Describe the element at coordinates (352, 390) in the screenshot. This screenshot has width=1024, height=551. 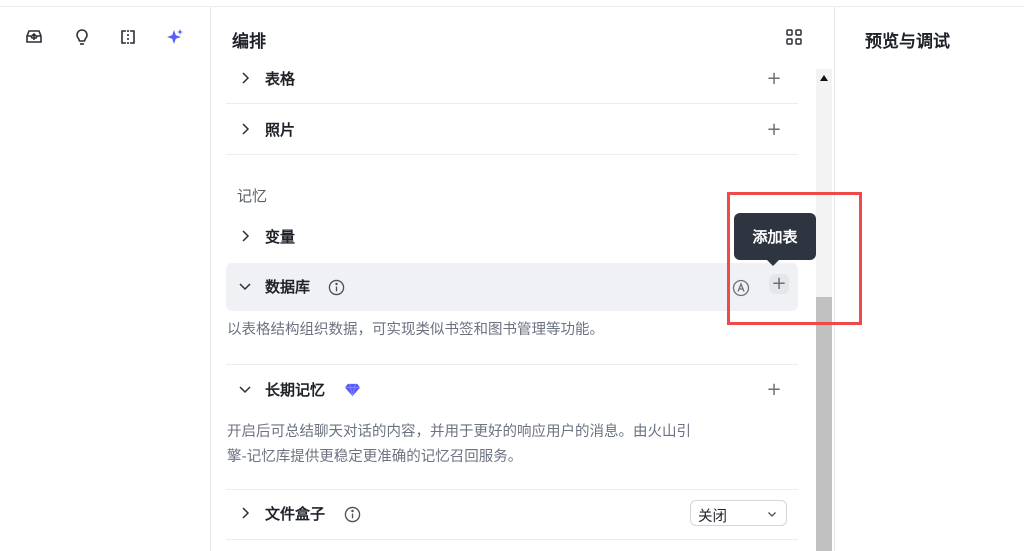
I see `diamond-premium-icon` at that location.